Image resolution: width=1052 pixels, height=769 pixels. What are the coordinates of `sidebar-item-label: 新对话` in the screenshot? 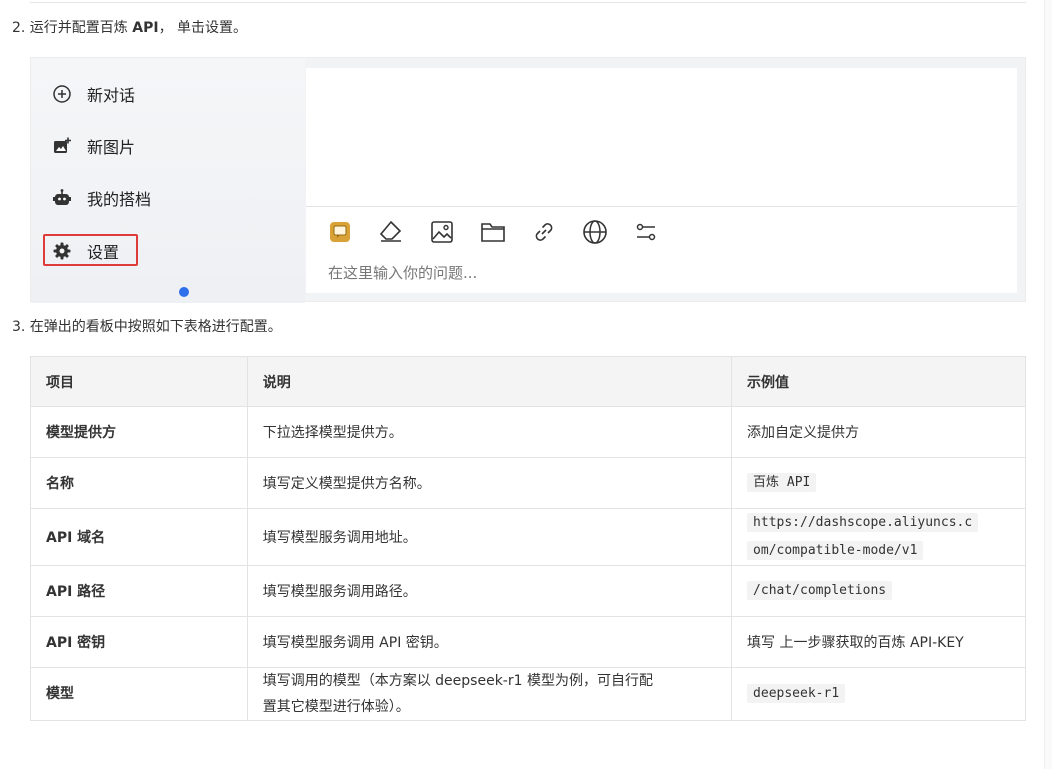 It's located at (111, 95).